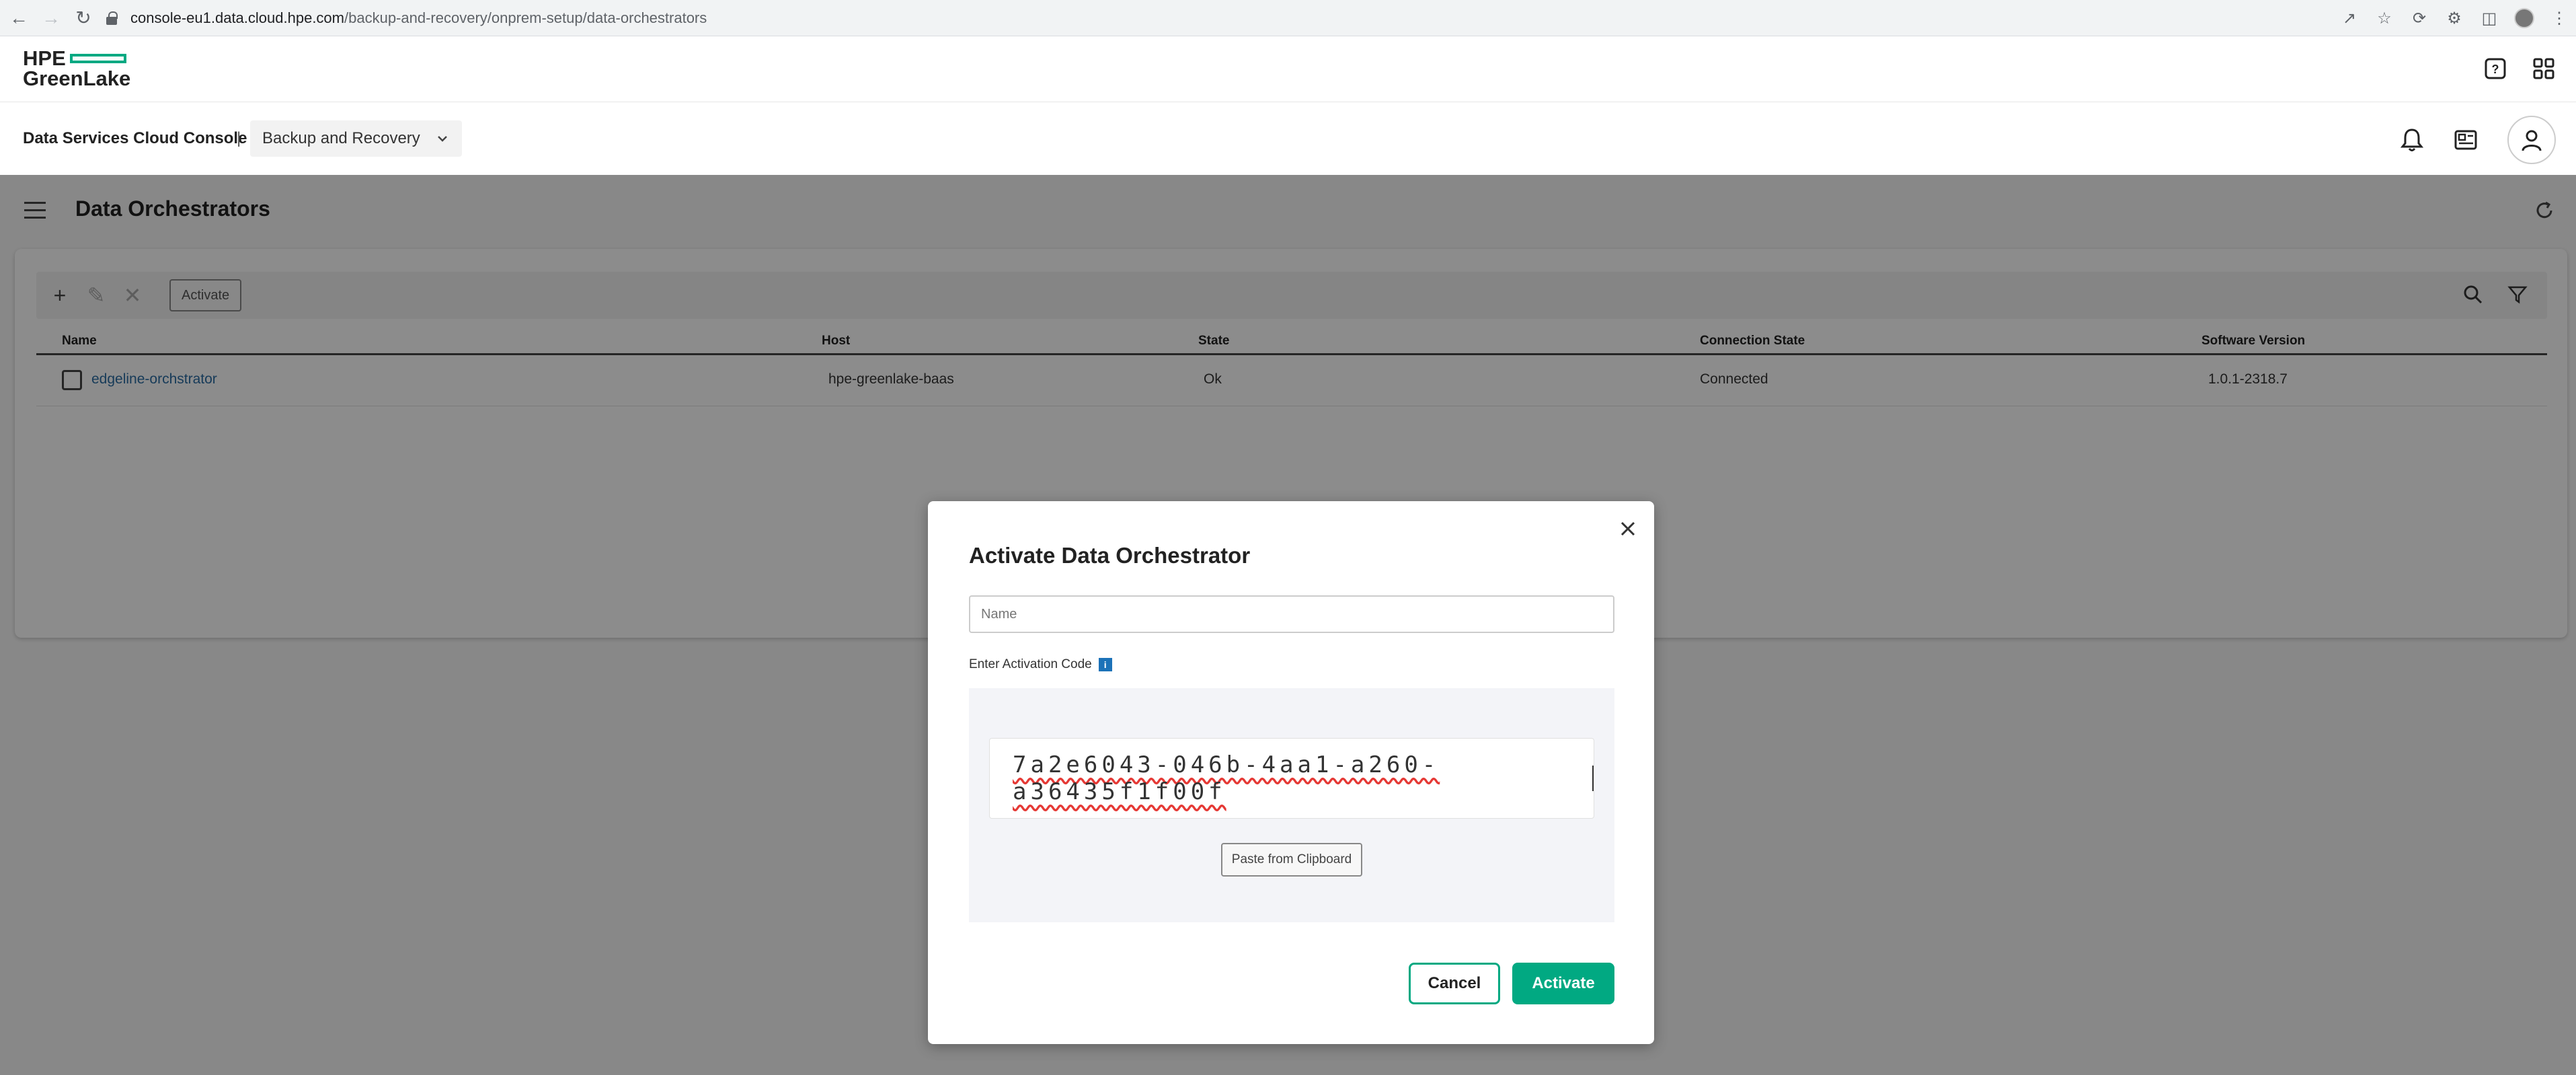 The width and height of the screenshot is (2576, 1075). I want to click on logo-bar, so click(97, 58).